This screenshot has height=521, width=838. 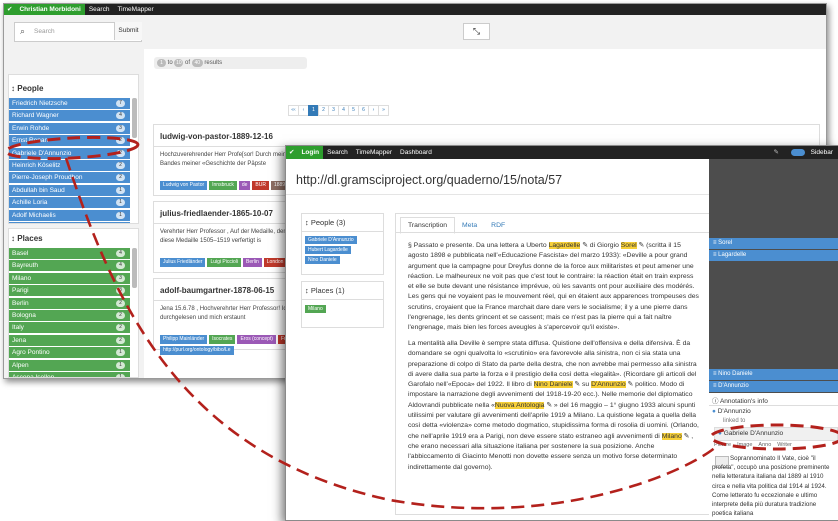 I want to click on sidebar-annotation-dannunzio: ≡ D'Annunzio, so click(x=773, y=386).